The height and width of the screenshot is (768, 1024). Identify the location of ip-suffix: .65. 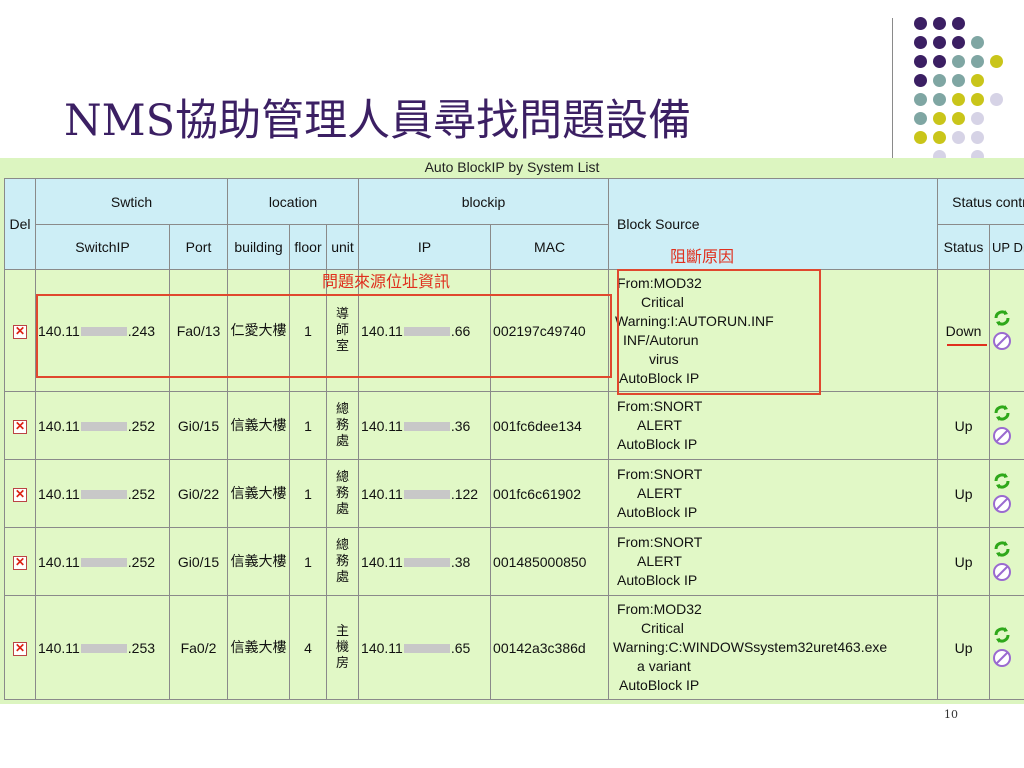
(460, 647).